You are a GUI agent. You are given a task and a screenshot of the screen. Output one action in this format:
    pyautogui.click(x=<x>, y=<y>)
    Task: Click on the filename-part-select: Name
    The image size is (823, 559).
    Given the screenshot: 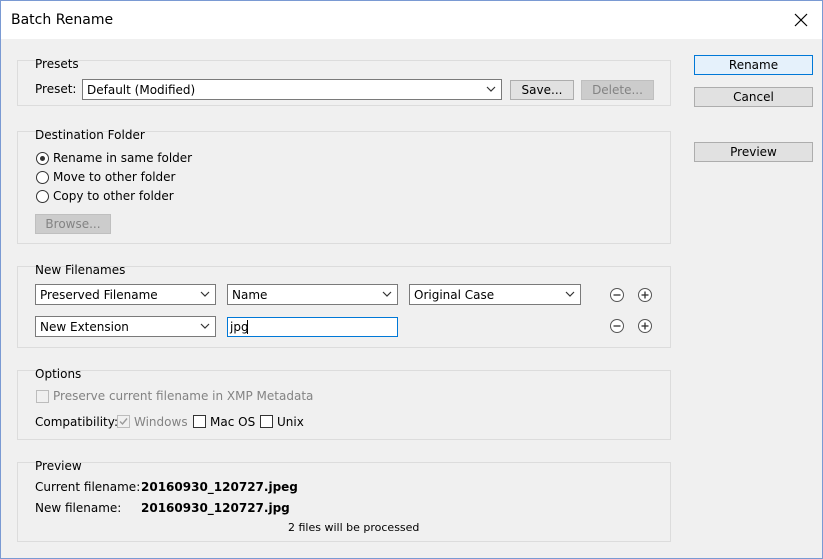 What is the action you would take?
    pyautogui.click(x=312, y=294)
    